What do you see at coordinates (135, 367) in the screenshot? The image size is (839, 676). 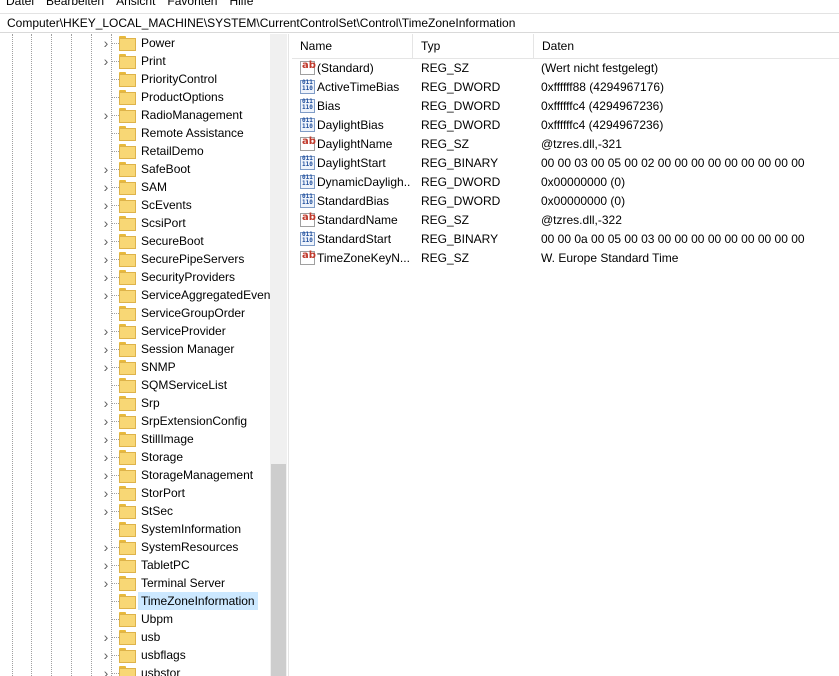 I see `tree-item: › SNMP` at bounding box center [135, 367].